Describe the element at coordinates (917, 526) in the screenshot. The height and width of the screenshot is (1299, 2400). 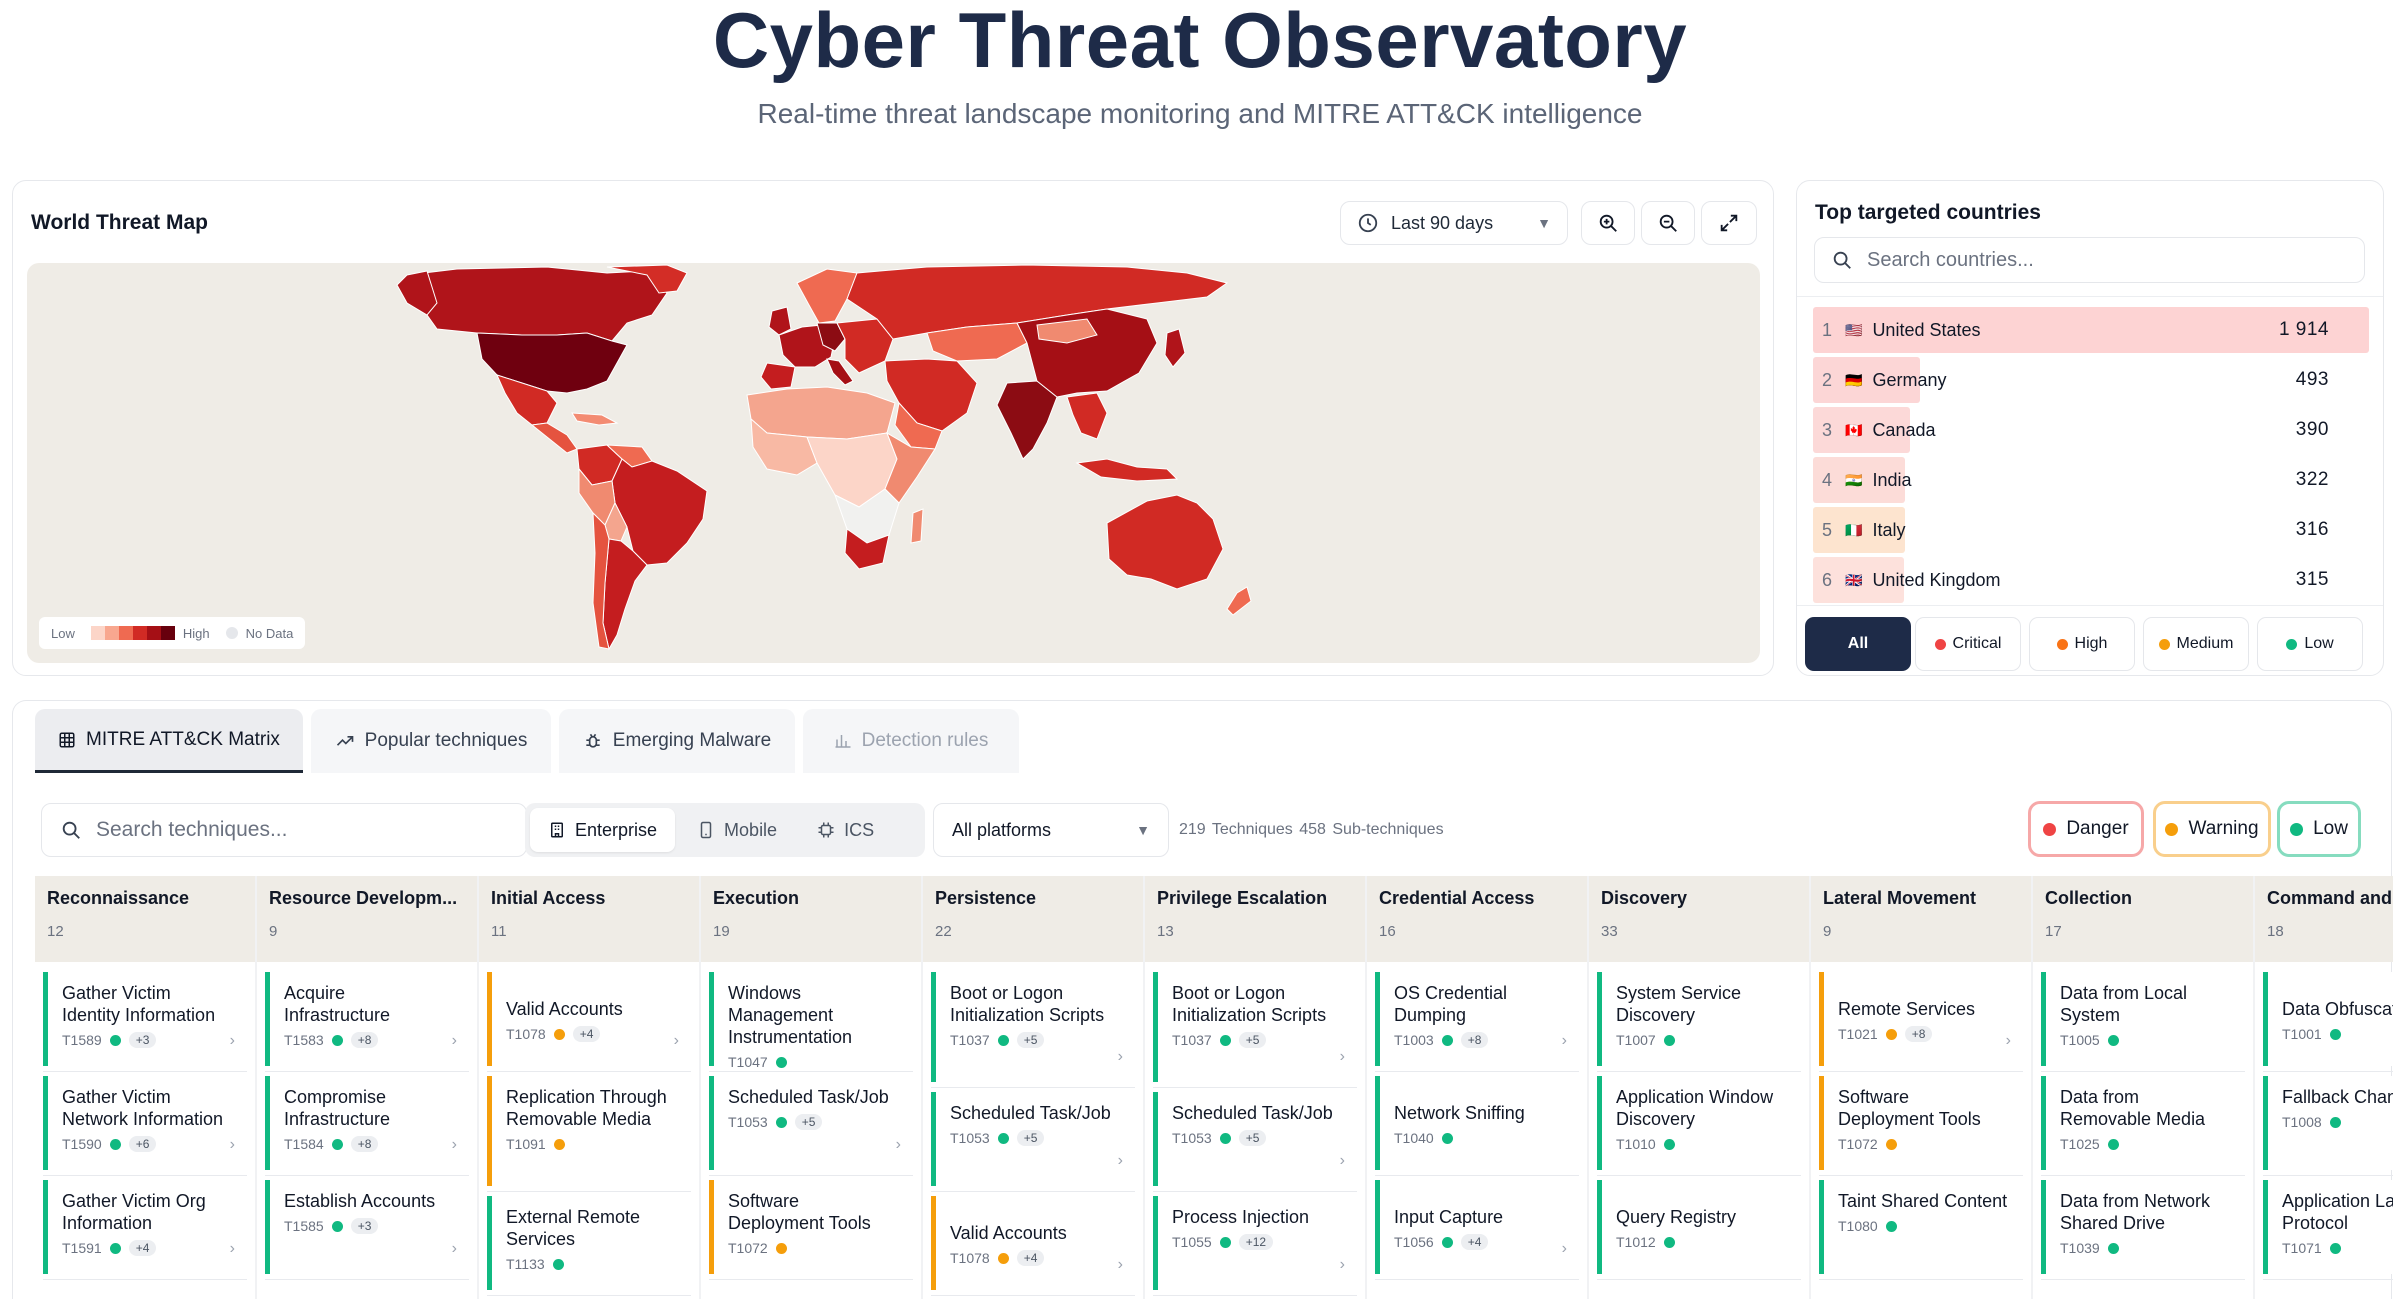
I see `region-madagascar` at that location.